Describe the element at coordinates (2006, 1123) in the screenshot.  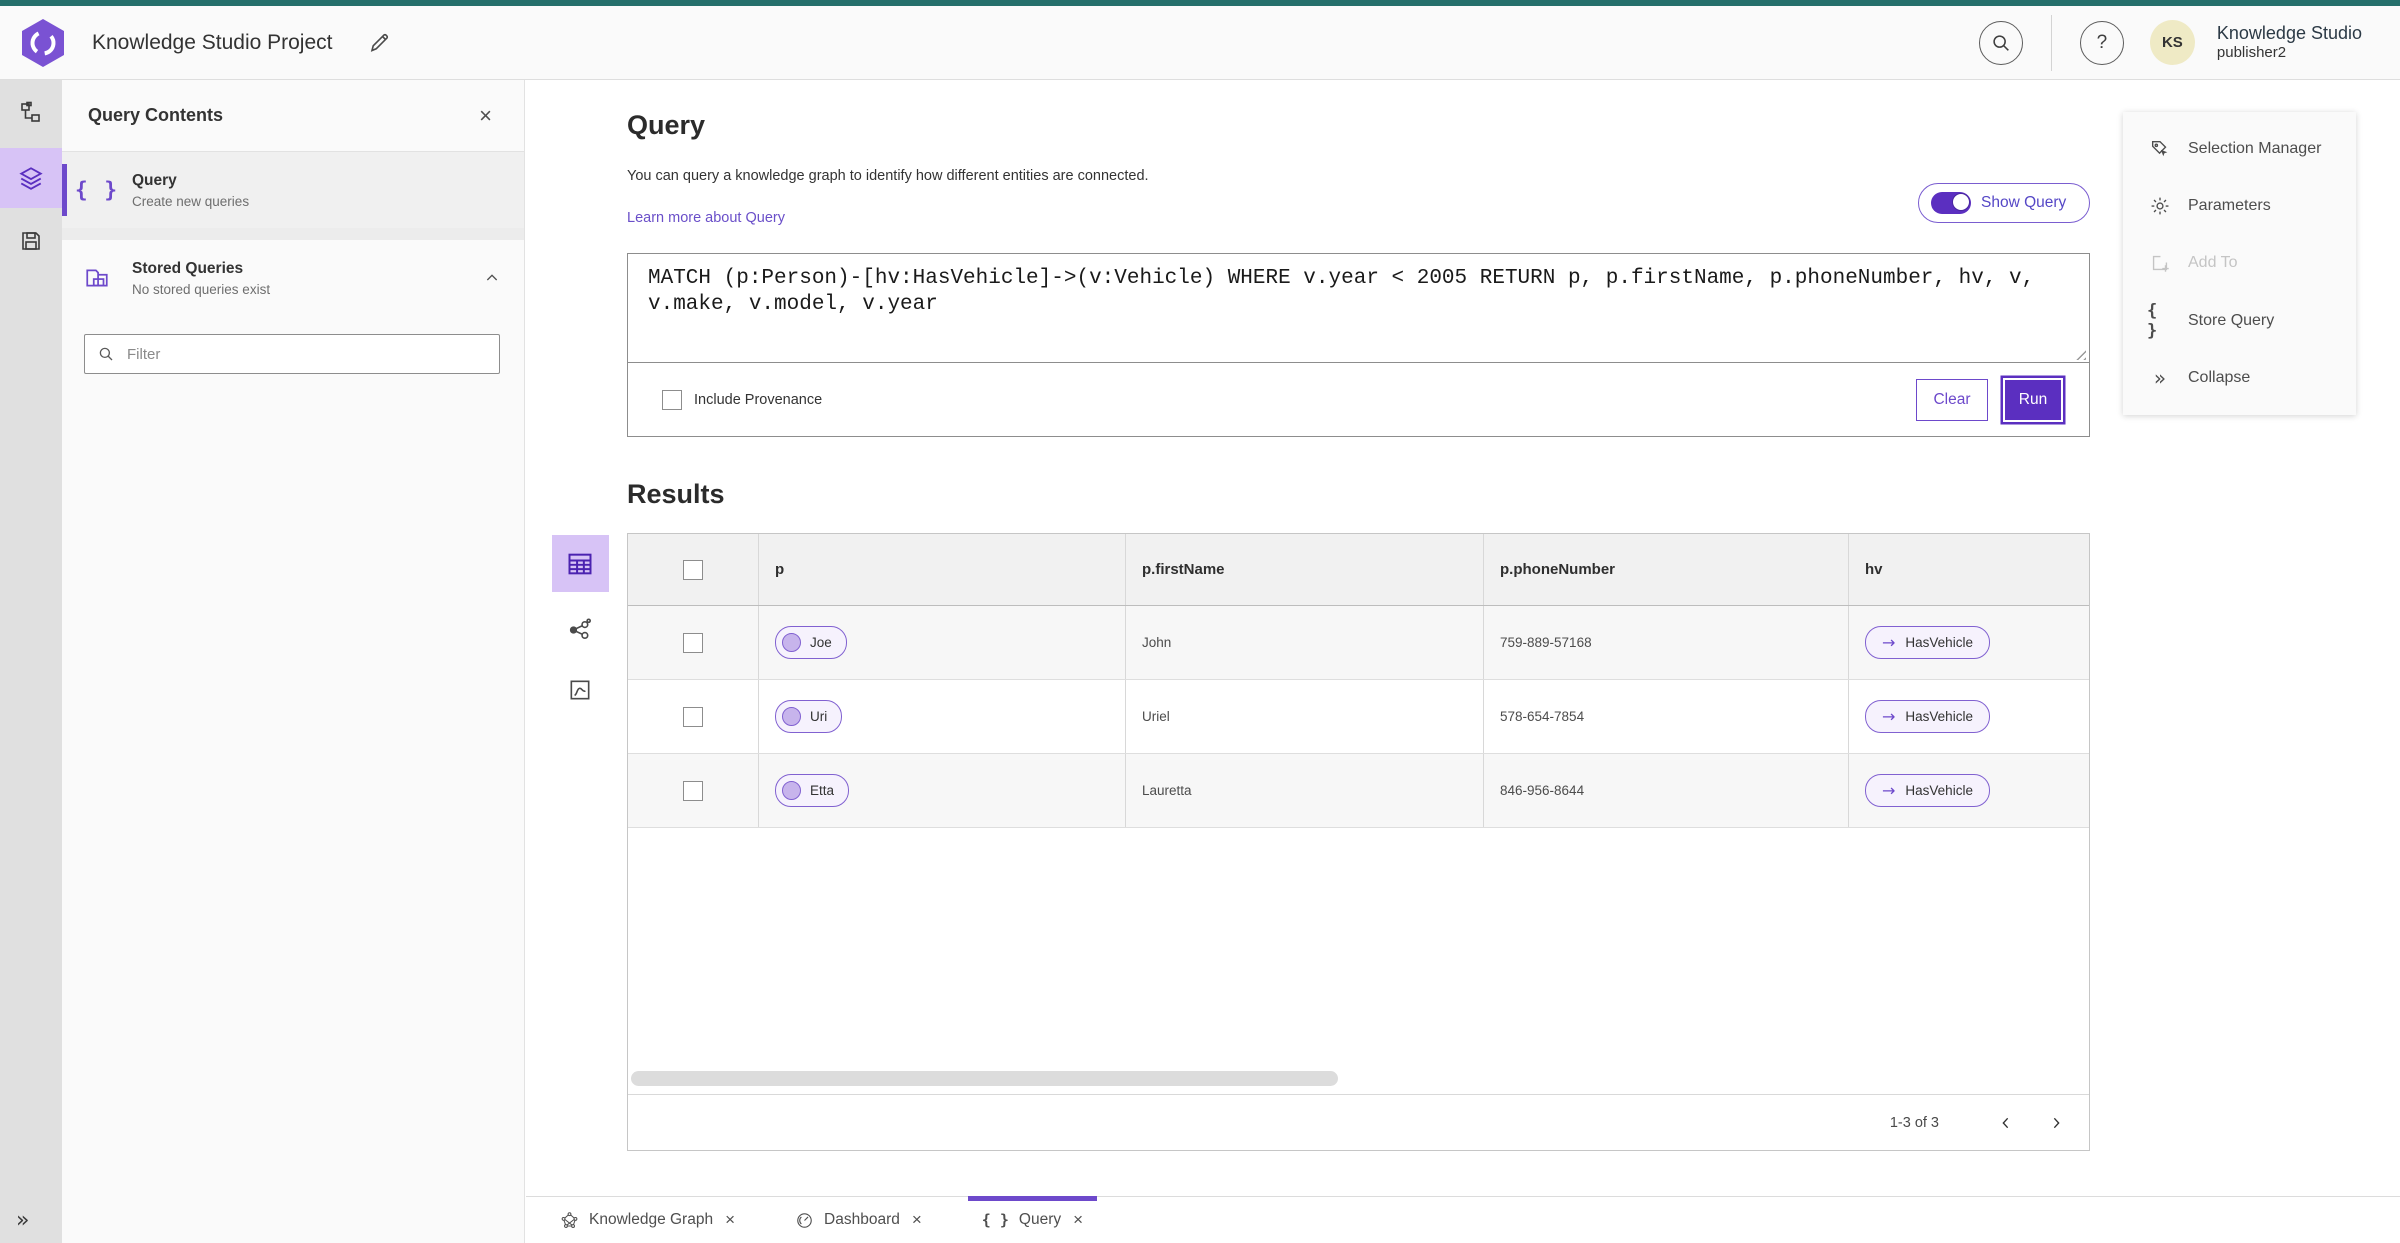
I see `previous-page-button` at that location.